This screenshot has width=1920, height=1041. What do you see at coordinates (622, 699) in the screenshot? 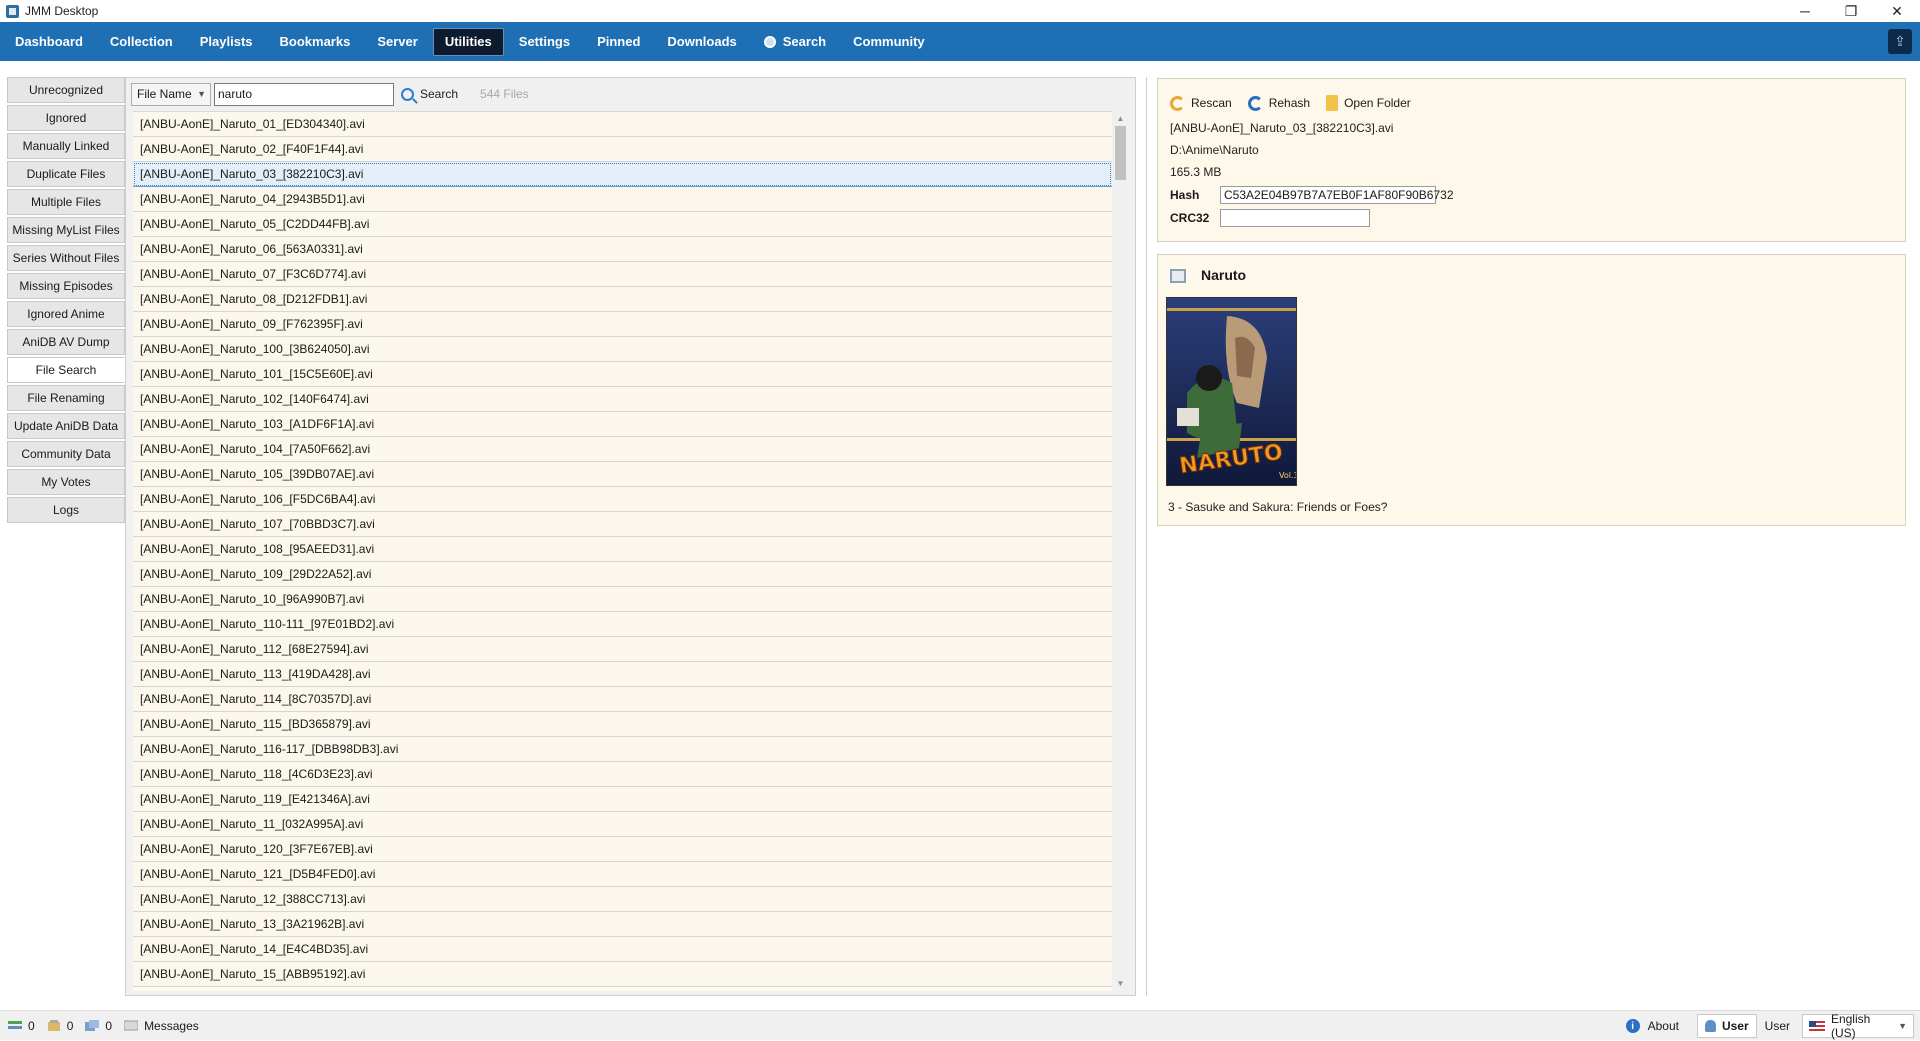
I see `file-list-item: [ANBU-AonE]_Naruto_114_[8C70357D].avi` at bounding box center [622, 699].